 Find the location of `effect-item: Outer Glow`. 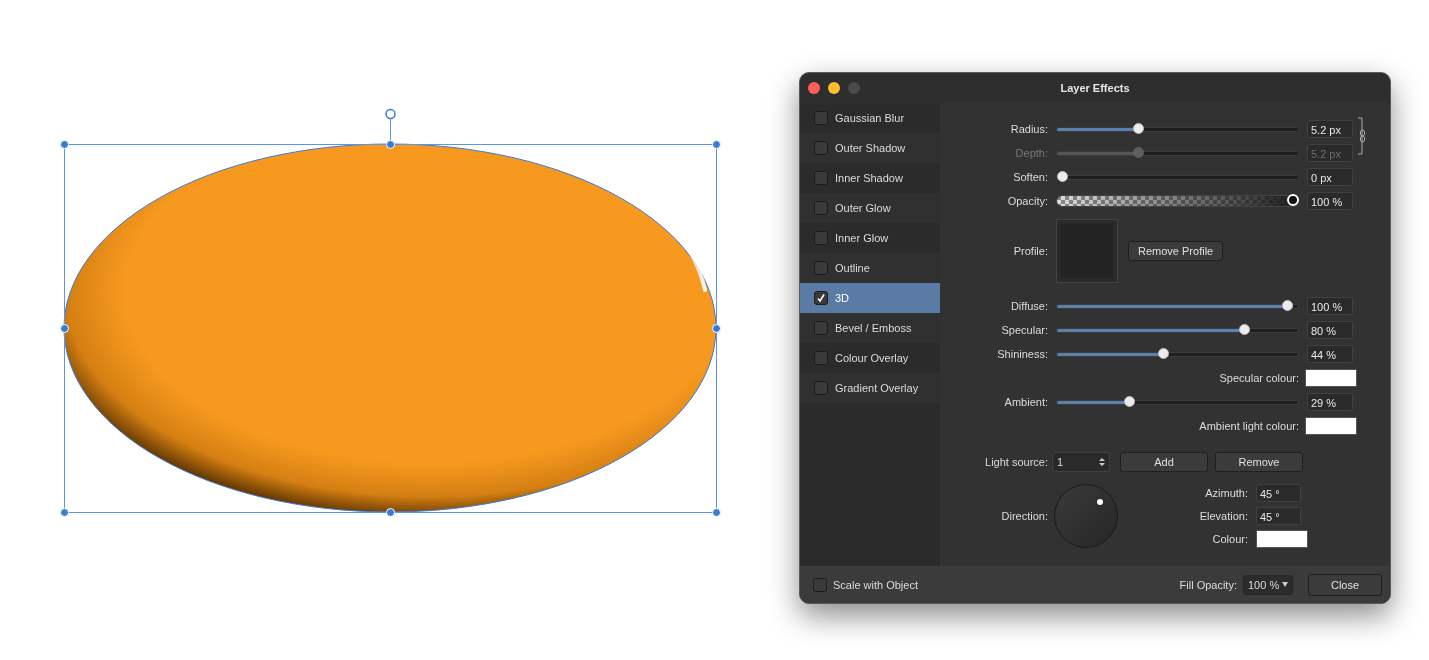

effect-item: Outer Glow is located at coordinates (870, 208).